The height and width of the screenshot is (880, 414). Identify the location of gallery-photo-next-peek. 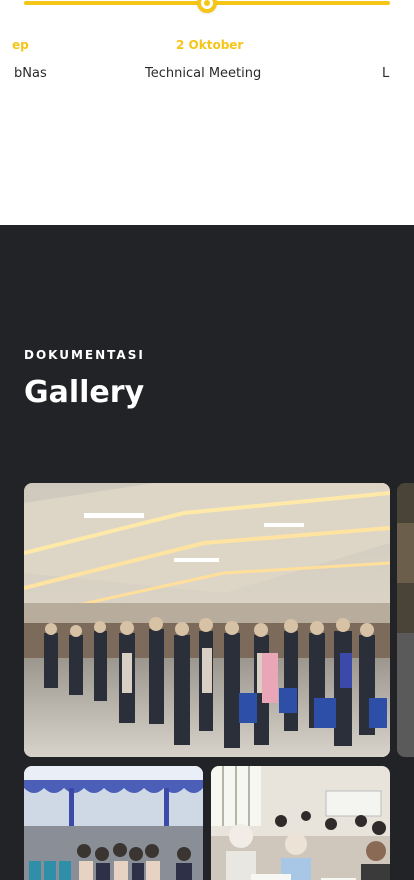
(405, 620).